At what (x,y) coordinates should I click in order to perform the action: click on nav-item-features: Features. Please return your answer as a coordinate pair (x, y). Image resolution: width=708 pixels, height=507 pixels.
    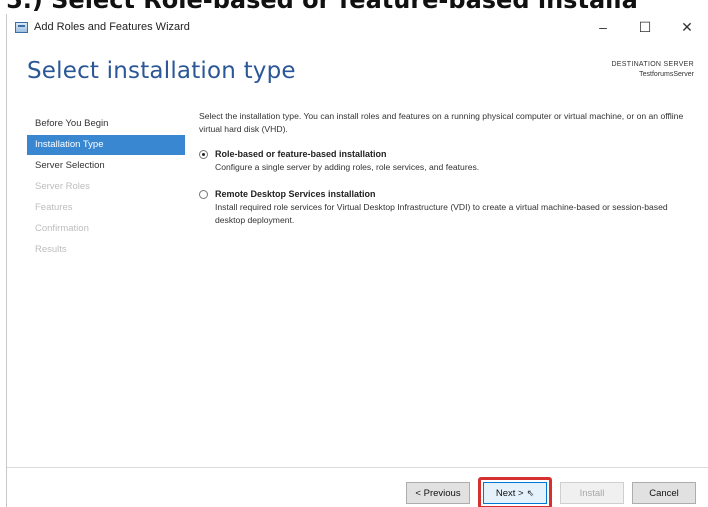
    Looking at the image, I should click on (54, 207).